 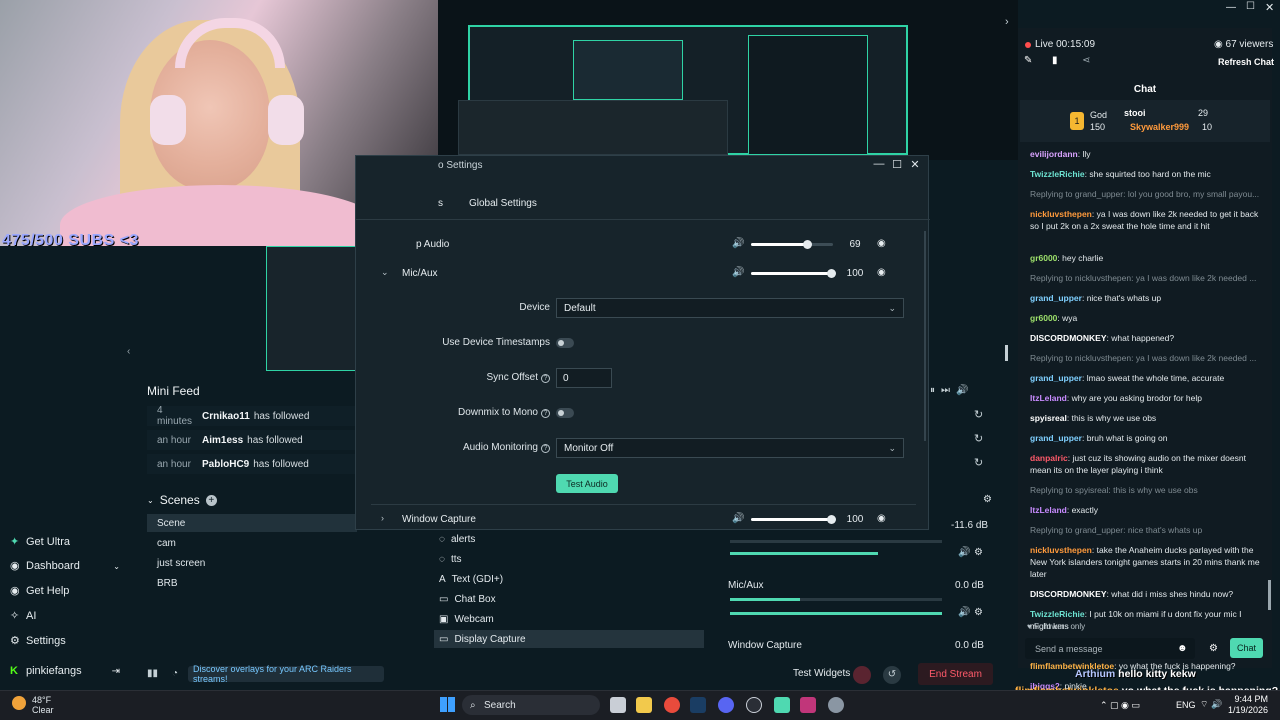 I want to click on file-explorer-icon, so click(x=644, y=705).